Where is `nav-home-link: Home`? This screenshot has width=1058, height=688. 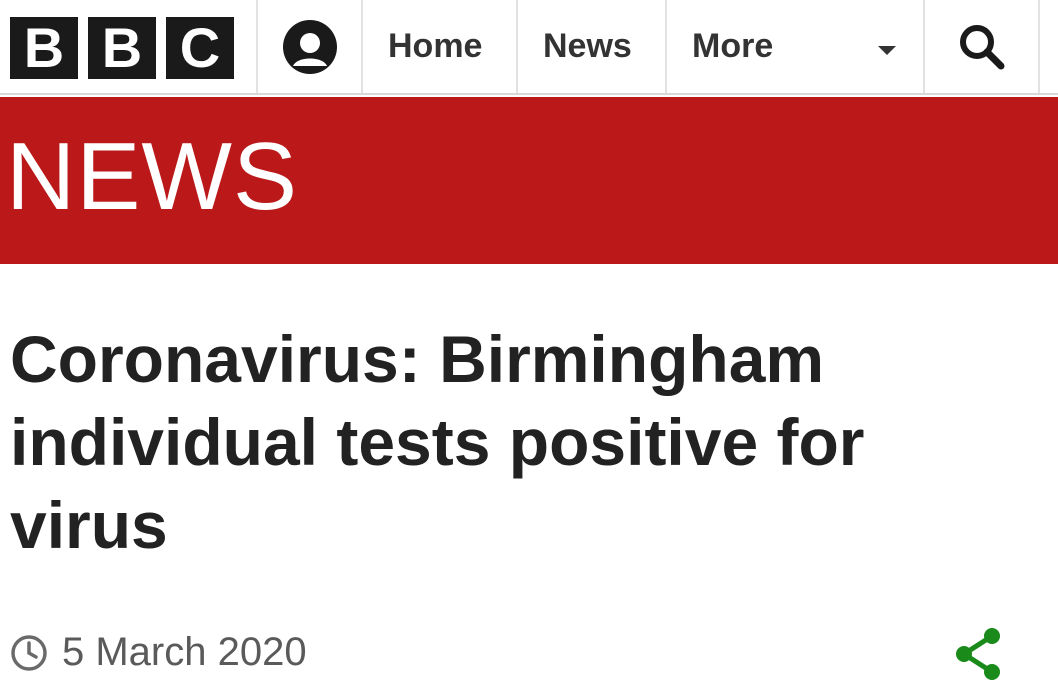 nav-home-link: Home is located at coordinates (435, 46).